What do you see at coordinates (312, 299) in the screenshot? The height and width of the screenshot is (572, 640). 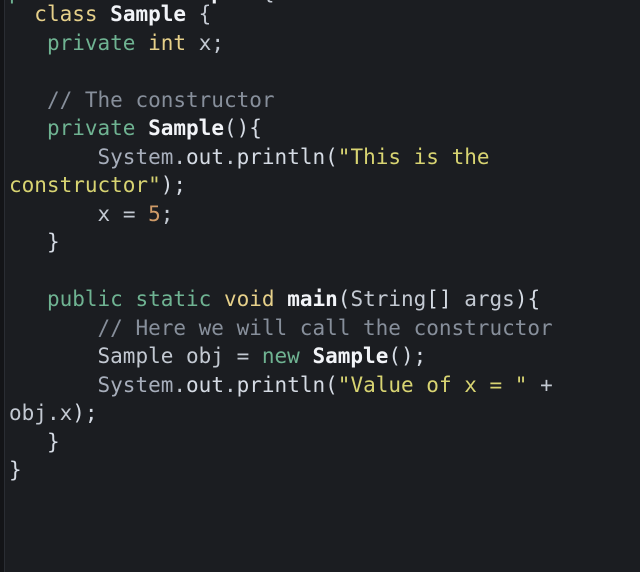 I see `code-token-type: main` at bounding box center [312, 299].